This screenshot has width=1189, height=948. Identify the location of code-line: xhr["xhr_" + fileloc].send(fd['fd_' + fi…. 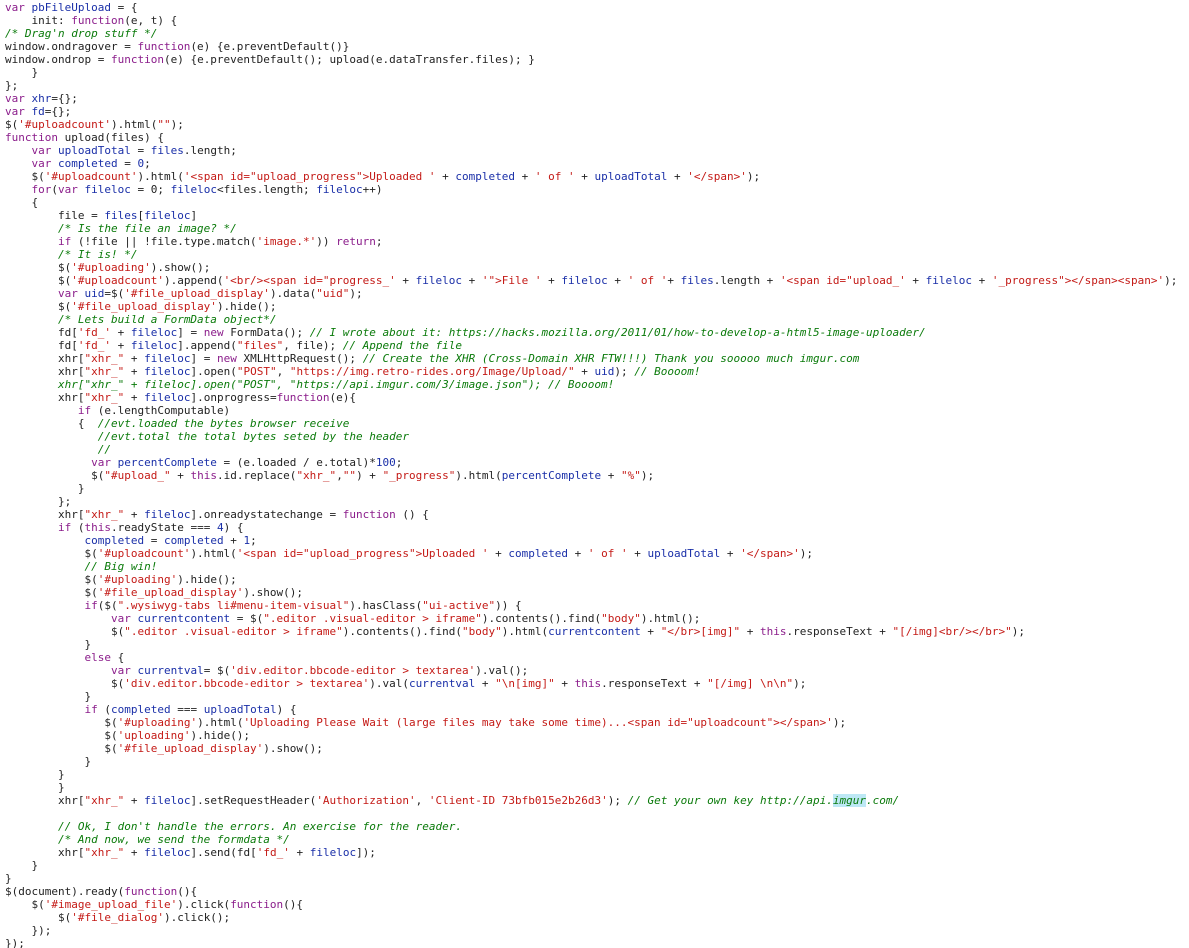
(190, 852).